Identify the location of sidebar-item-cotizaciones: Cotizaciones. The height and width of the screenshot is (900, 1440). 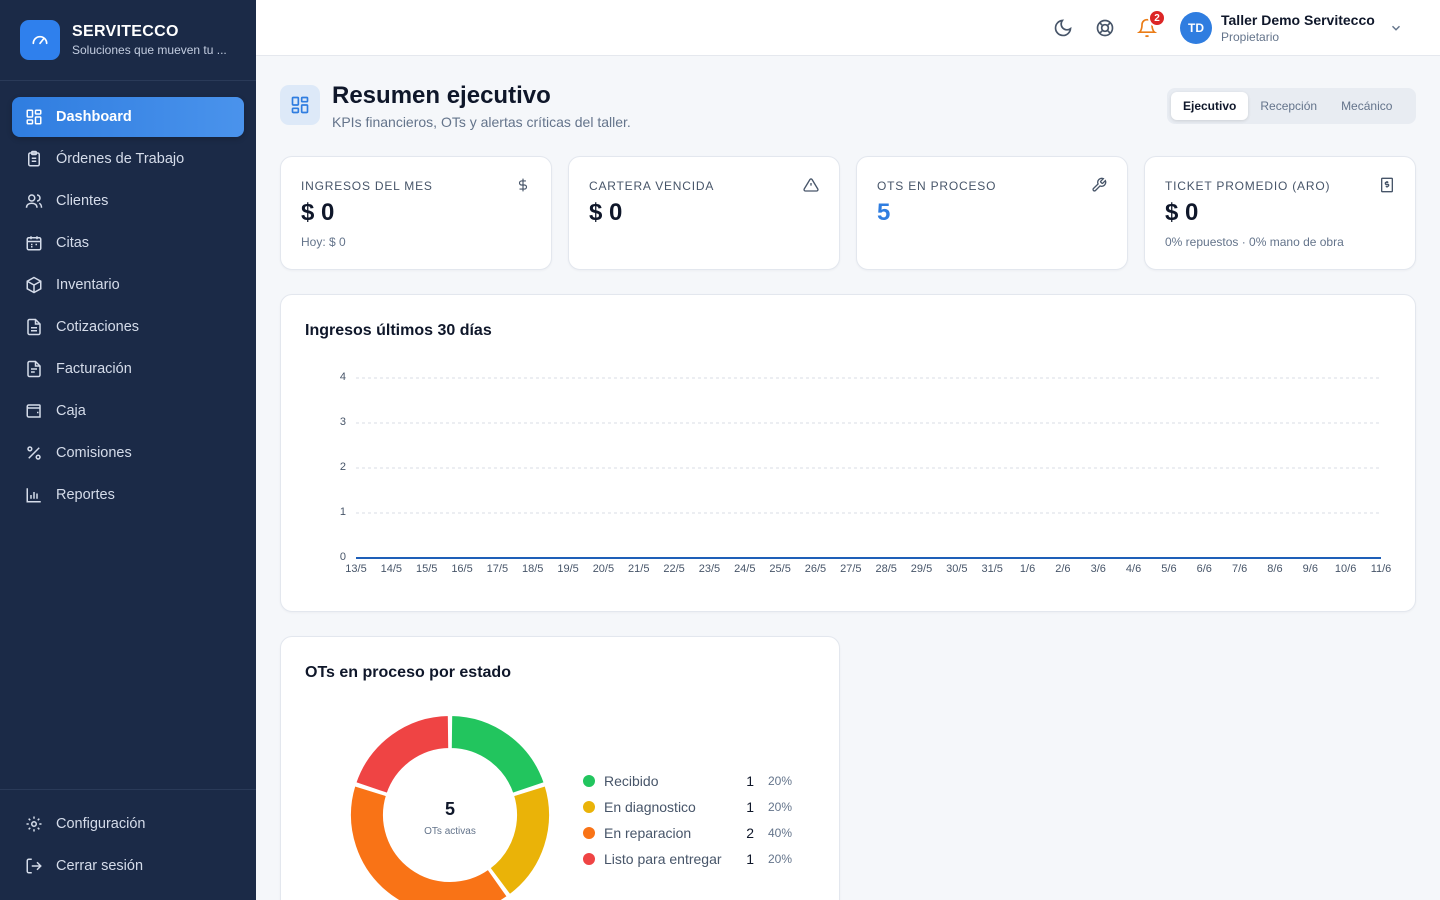
(128, 327).